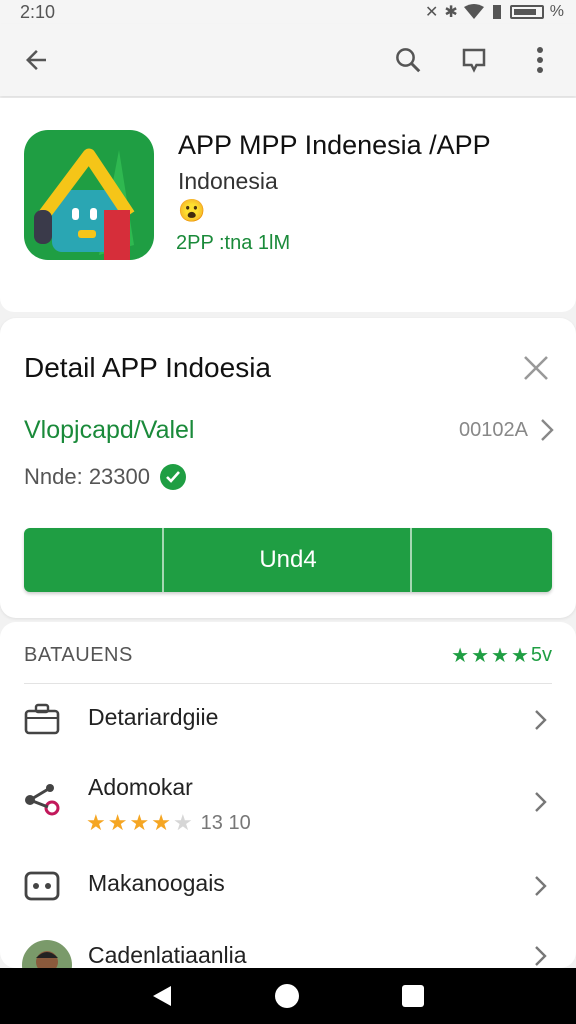 The height and width of the screenshot is (1024, 576). Describe the element at coordinates (89, 195) in the screenshot. I see `app-logo-icon` at that location.